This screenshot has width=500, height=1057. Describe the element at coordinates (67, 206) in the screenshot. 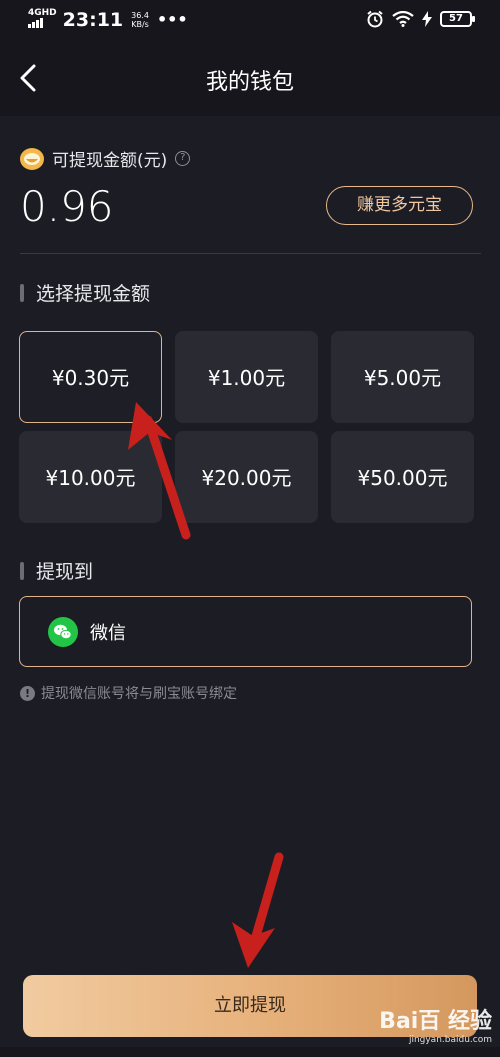

I see `balance-amount: 0.96` at that location.